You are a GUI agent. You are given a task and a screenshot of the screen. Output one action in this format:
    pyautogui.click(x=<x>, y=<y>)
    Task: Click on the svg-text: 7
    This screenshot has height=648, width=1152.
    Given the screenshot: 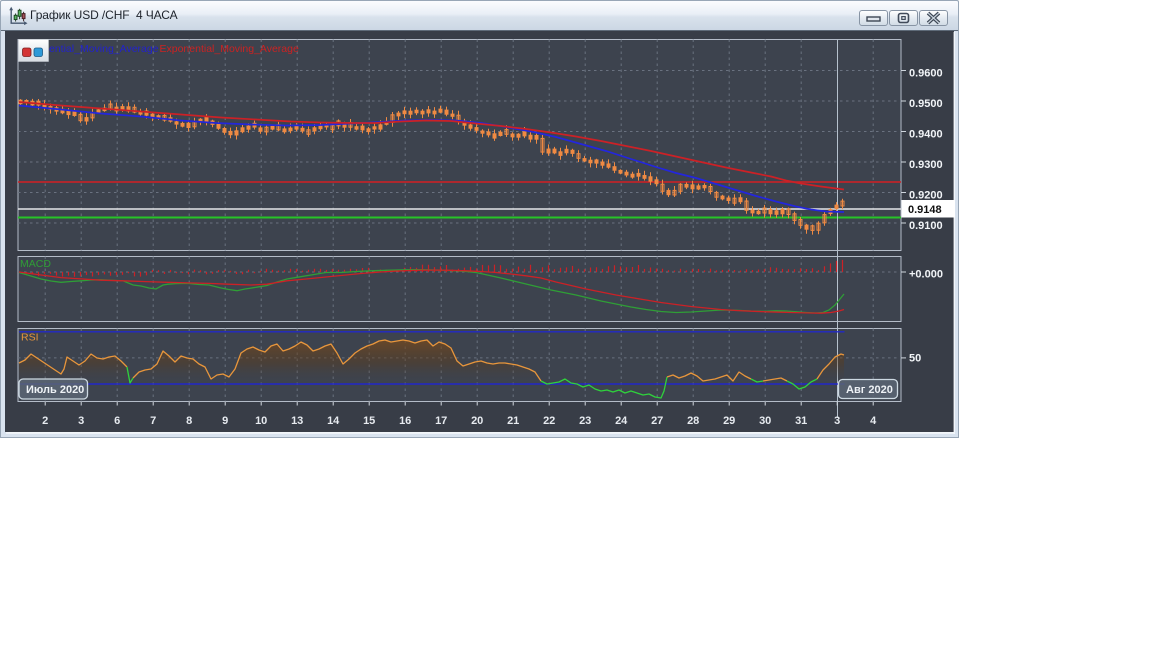 What is the action you would take?
    pyautogui.click(x=153, y=421)
    